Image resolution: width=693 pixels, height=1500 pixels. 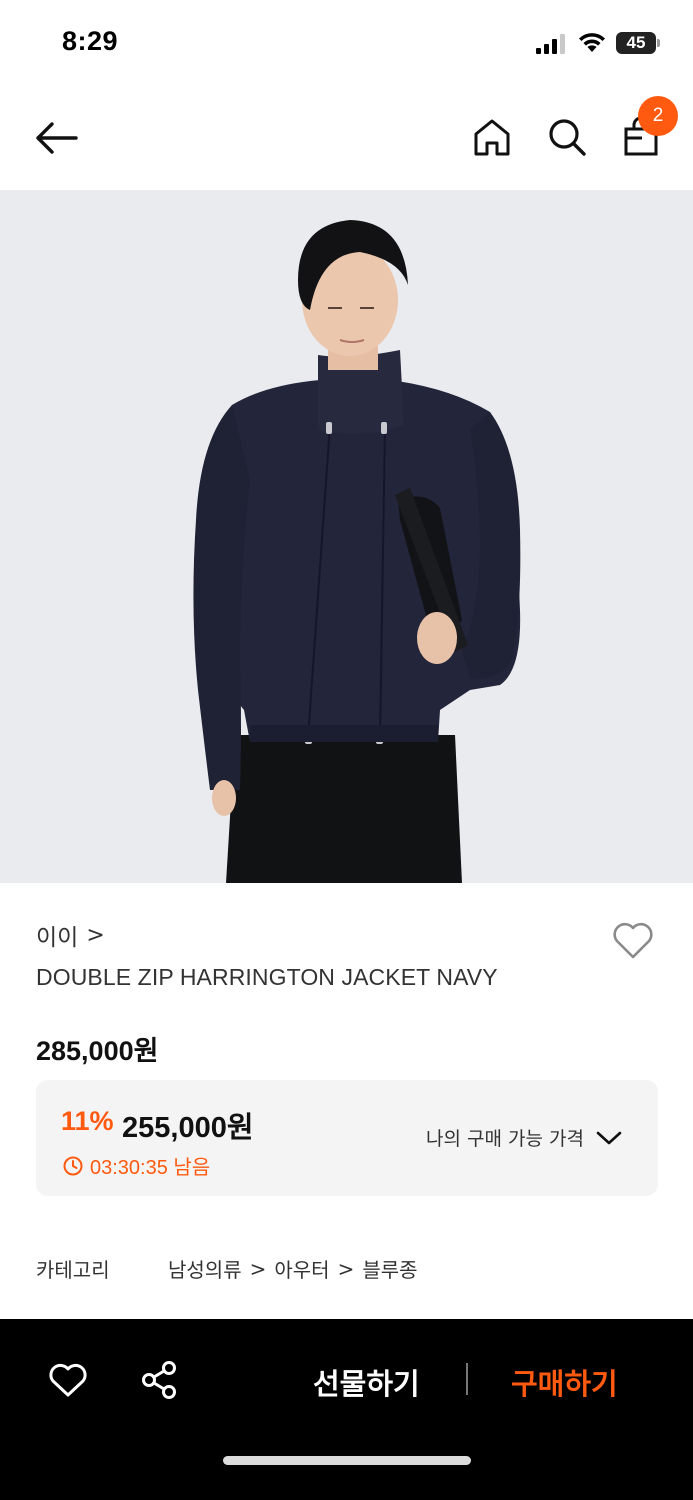 I want to click on category-item: 블루종, so click(x=389, y=1268).